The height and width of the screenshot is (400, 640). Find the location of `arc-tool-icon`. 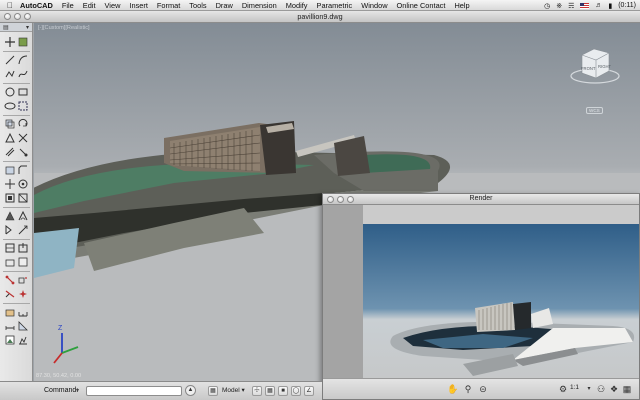

arc-tool-icon is located at coordinates (23, 60).